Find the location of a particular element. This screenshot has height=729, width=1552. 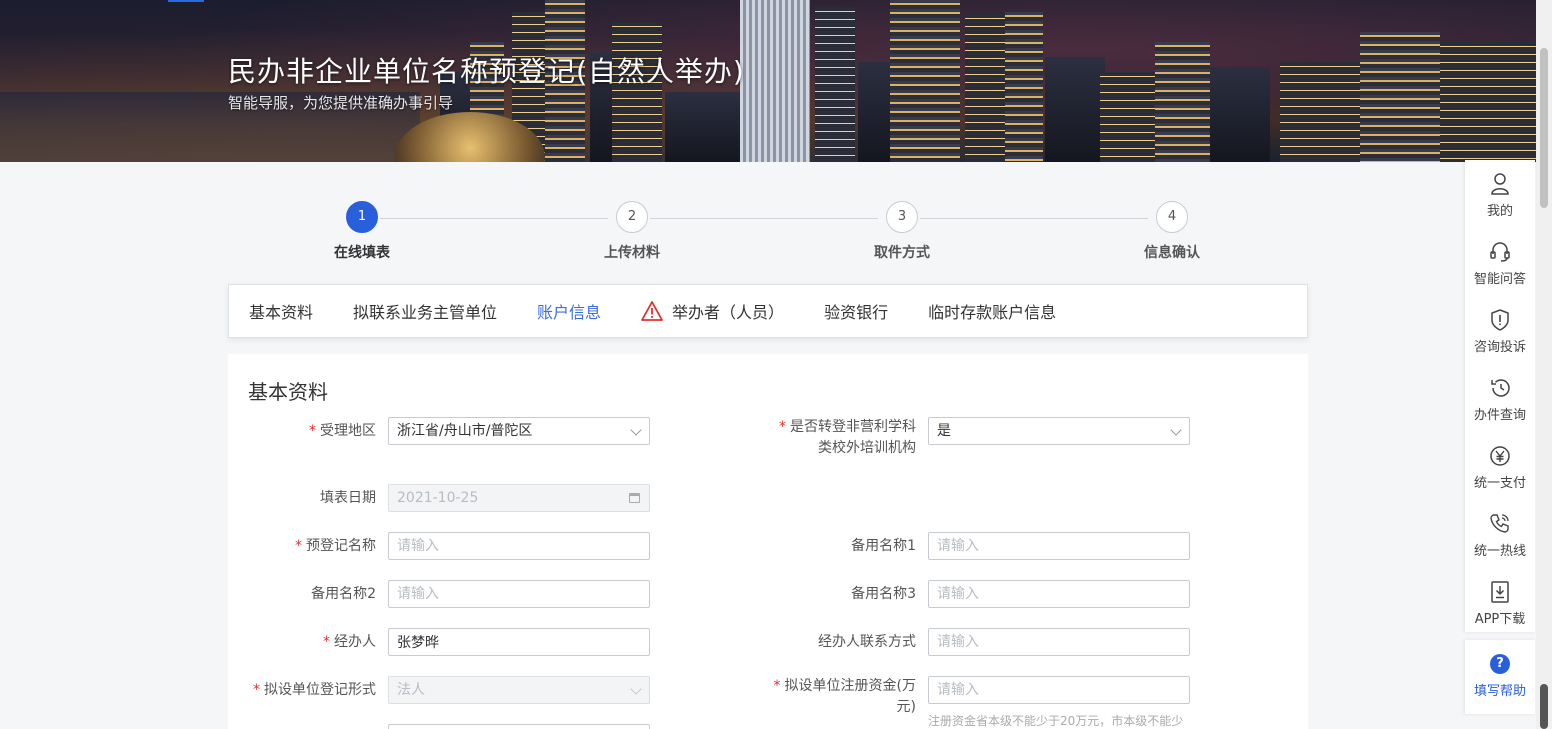

alt1-input is located at coordinates (1059, 546).